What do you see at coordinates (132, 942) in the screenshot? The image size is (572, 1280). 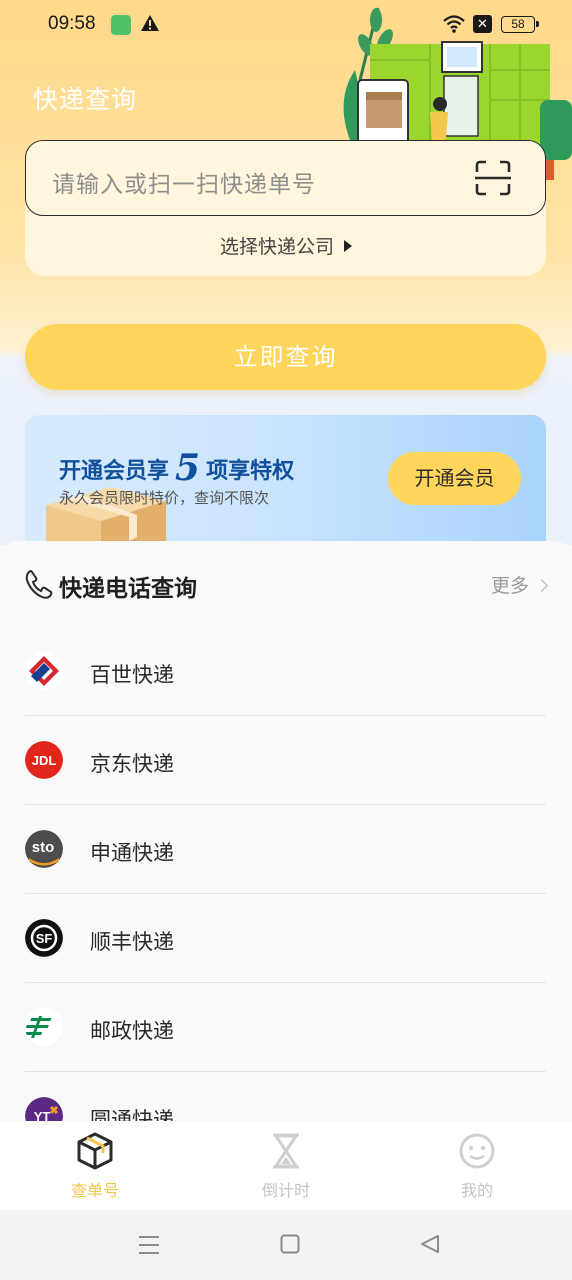 I see `courier-name: 顺丰快递` at bounding box center [132, 942].